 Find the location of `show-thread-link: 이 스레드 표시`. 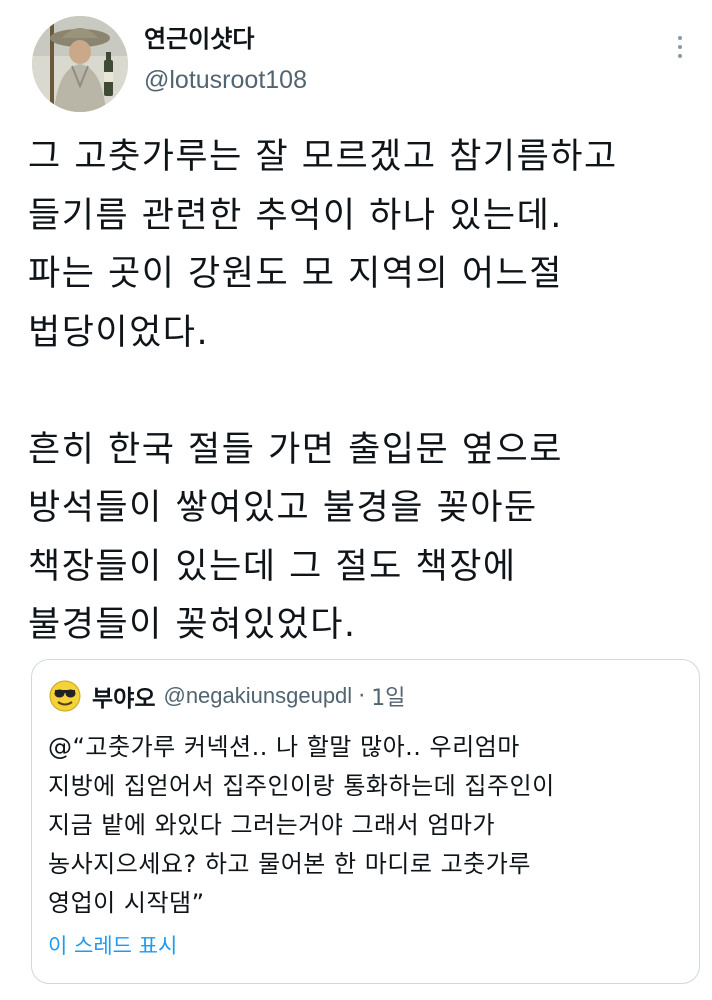

show-thread-link: 이 스레드 표시 is located at coordinates (112, 945).